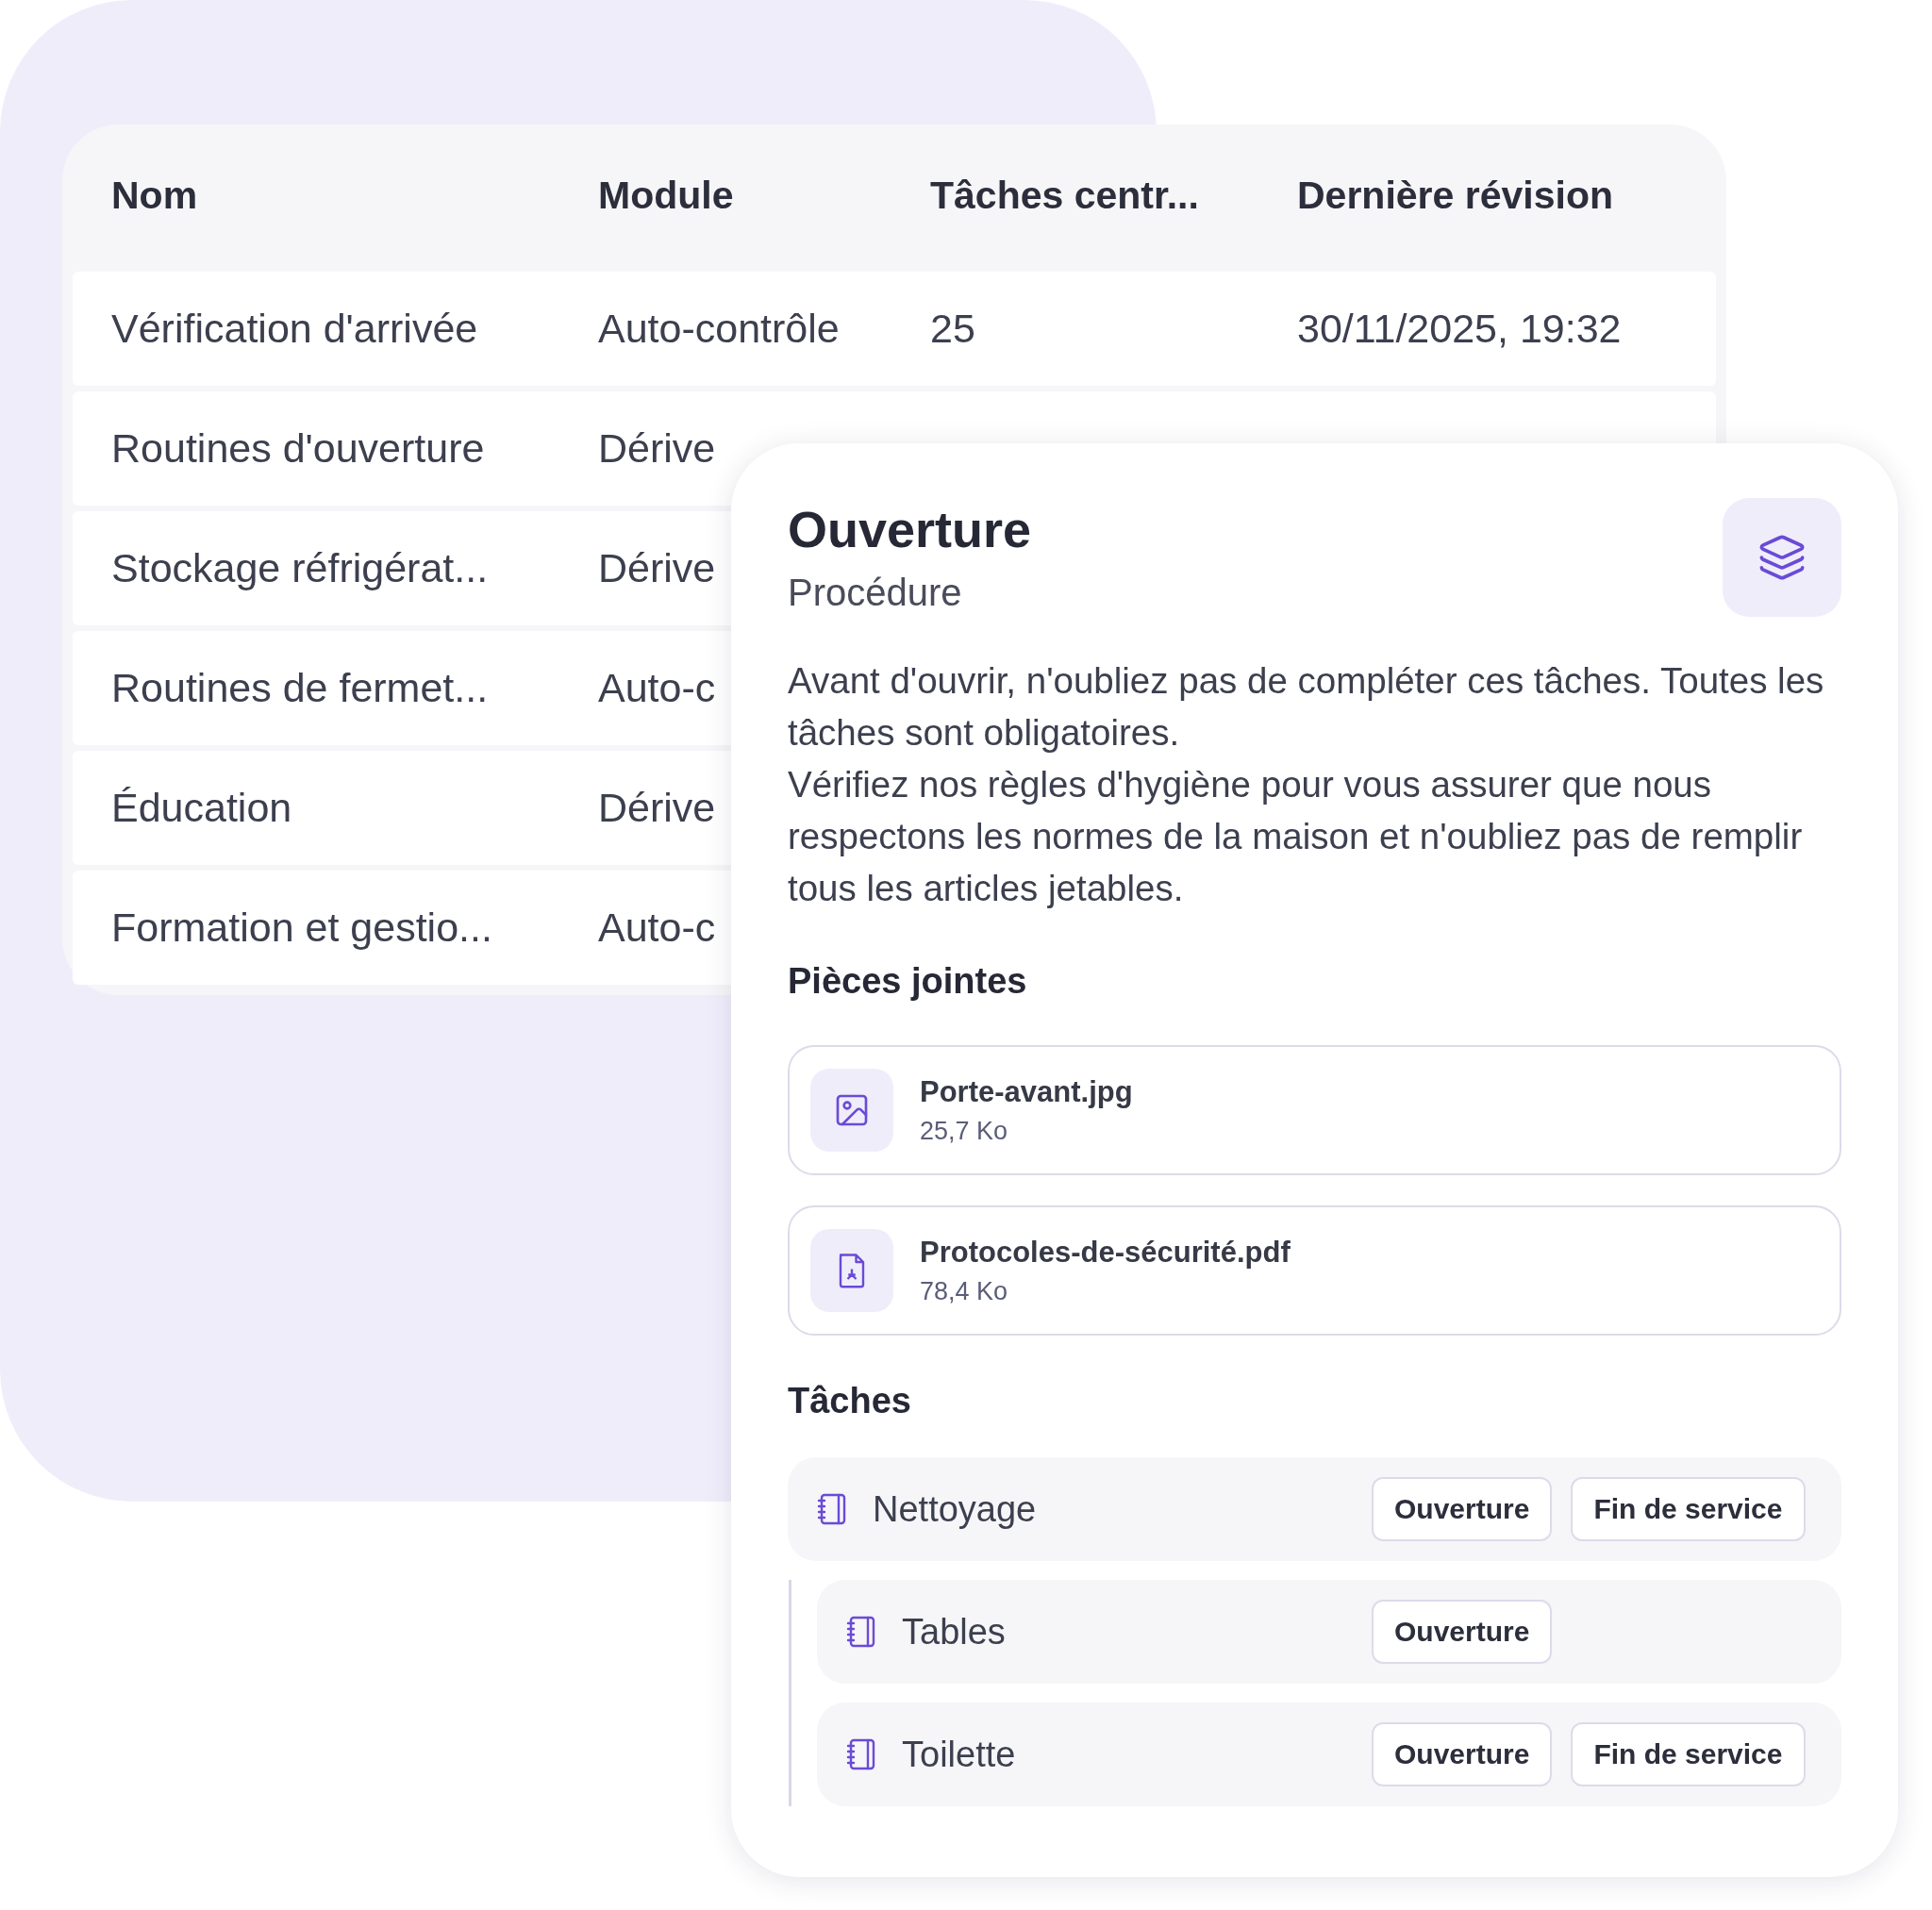  I want to click on table-cell: 30/11/2025, 19:32, so click(1459, 329).